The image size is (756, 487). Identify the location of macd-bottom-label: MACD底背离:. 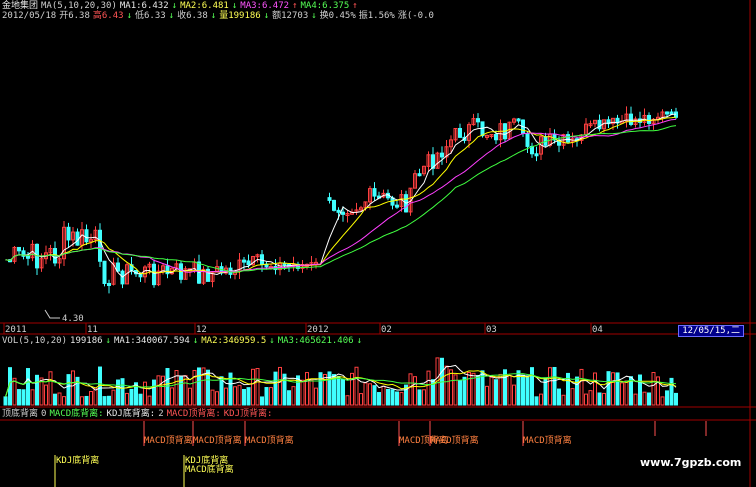
(76, 414).